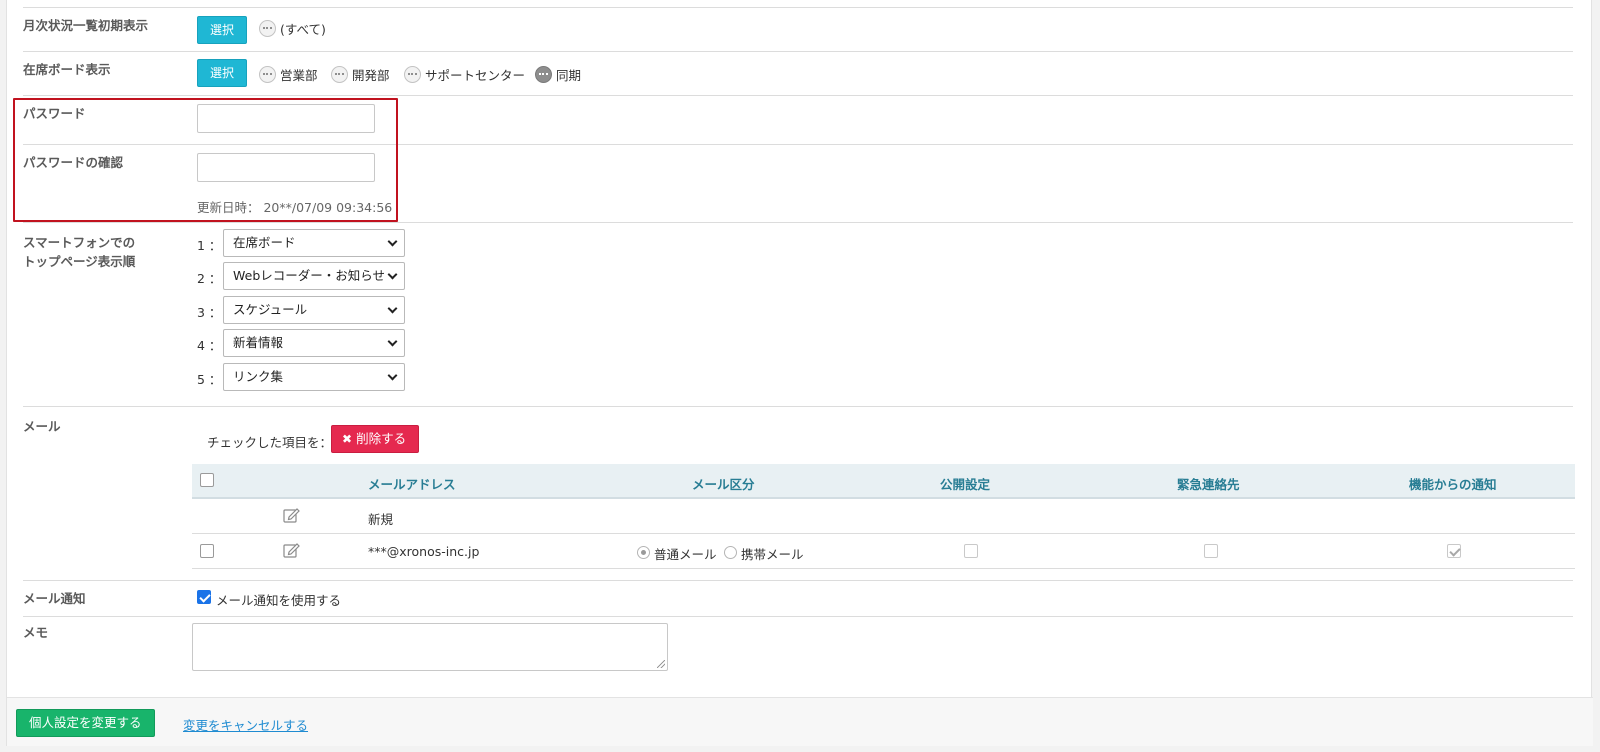 This screenshot has width=1600, height=752. Describe the element at coordinates (1208, 484) in the screenshot. I see `header-emergency: 緊急連絡先` at that location.